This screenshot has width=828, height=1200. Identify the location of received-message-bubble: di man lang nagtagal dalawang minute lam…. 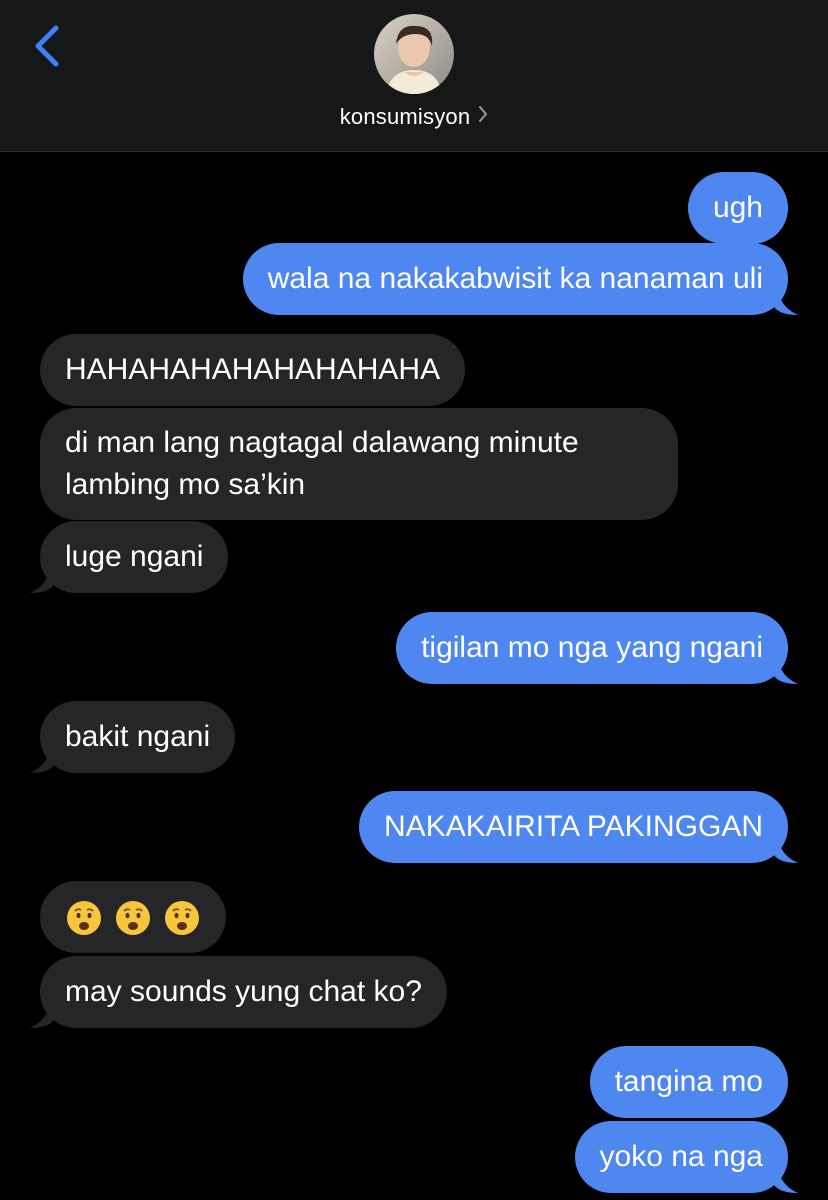
(359, 464).